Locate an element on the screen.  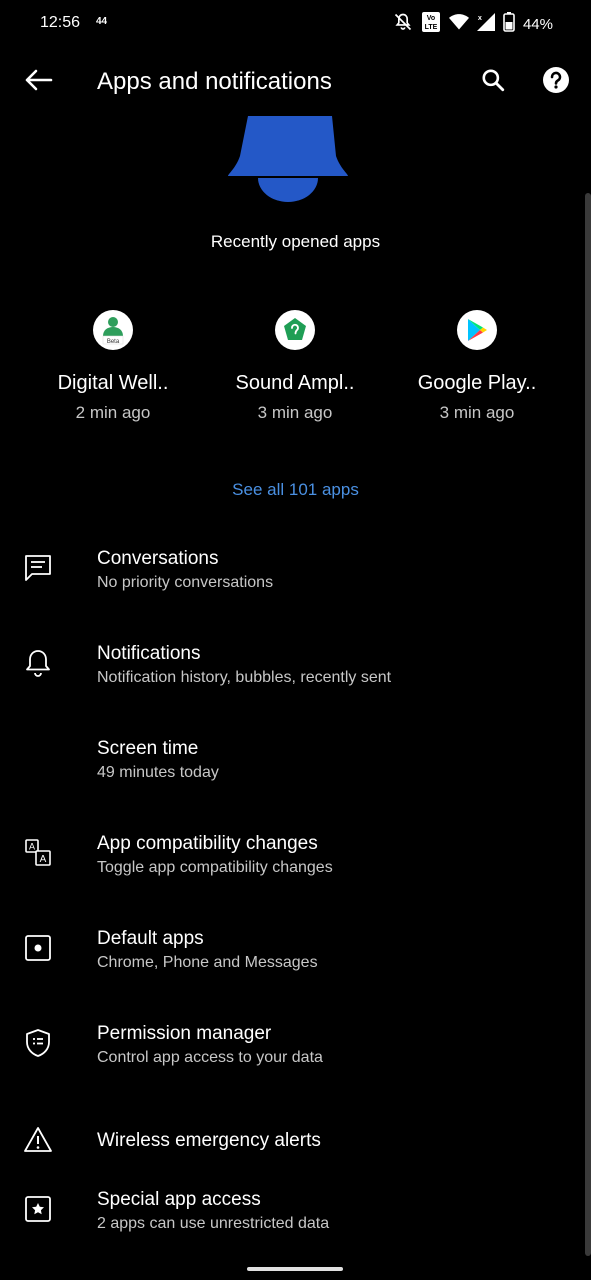
bell-icon is located at coordinates (38, 663).